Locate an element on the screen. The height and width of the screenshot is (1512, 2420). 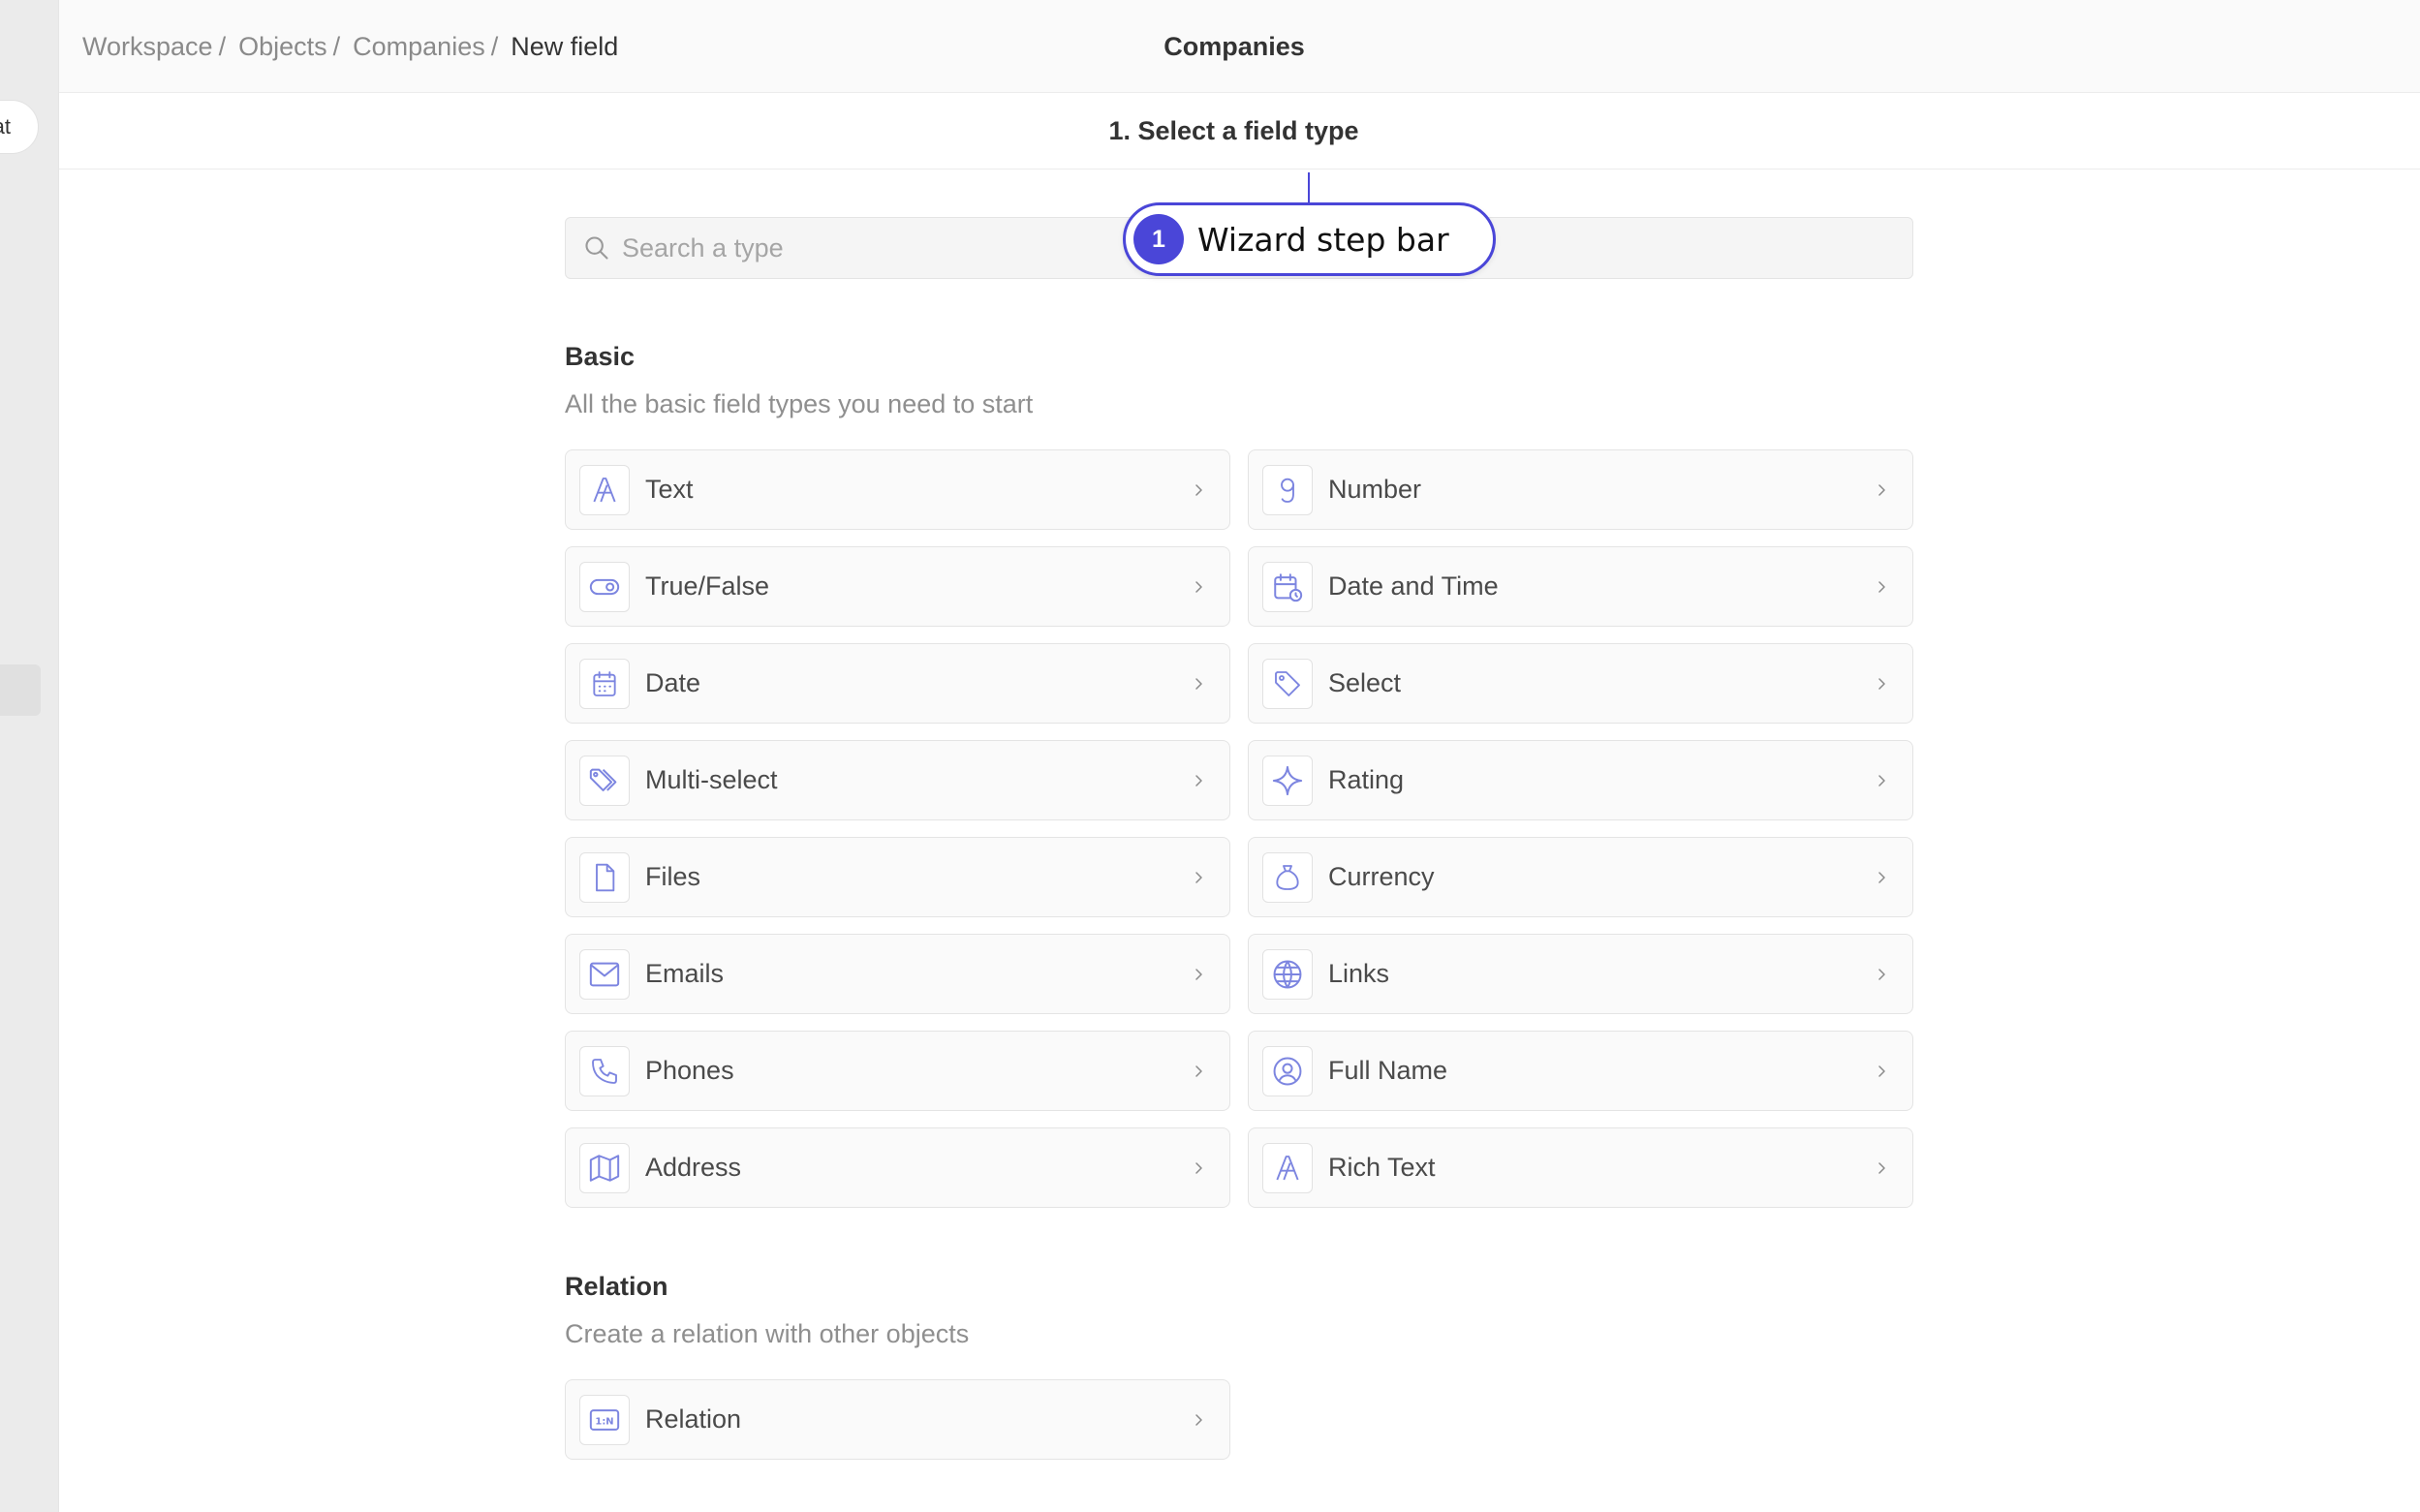
search-input is located at coordinates (912, 248).